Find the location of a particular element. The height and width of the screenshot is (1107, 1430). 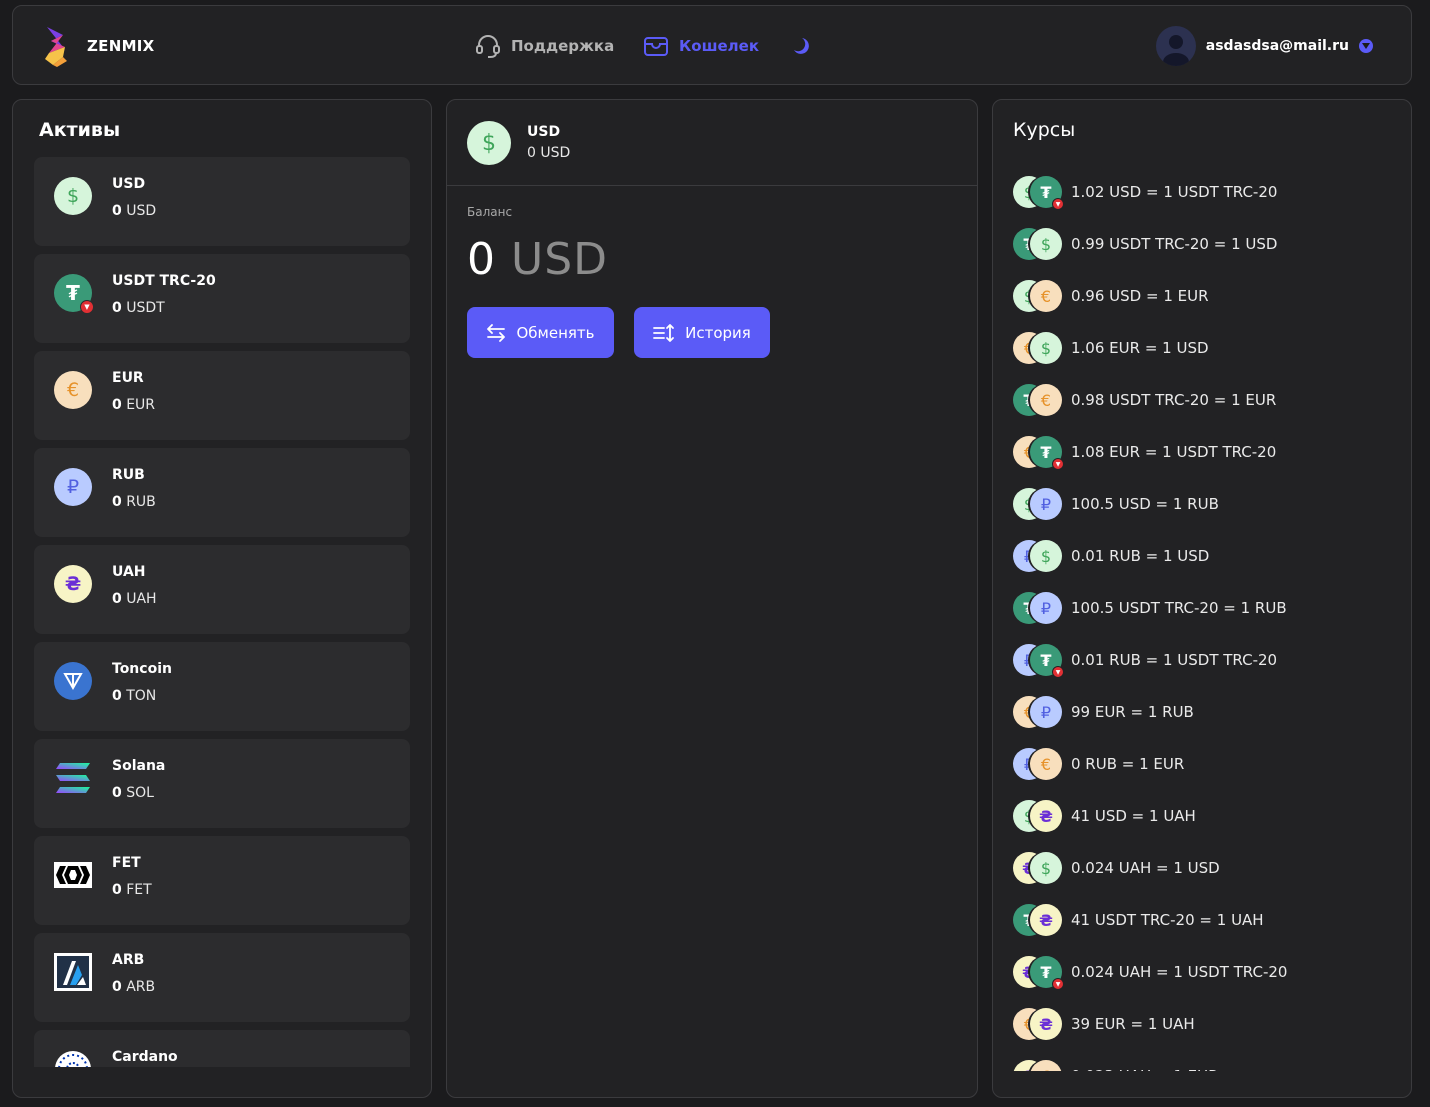

asset-card-eur: € EUR 0 EUR is located at coordinates (222, 395).